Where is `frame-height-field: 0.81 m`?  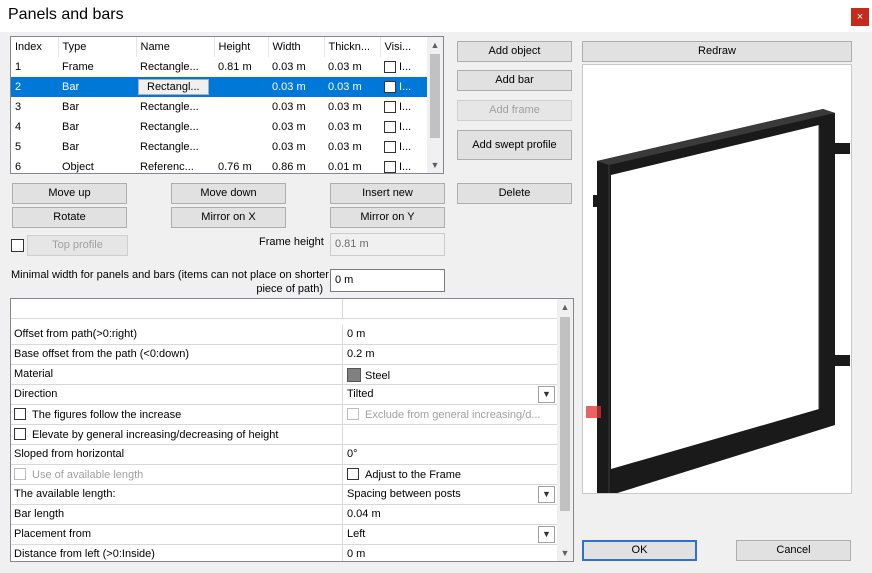
frame-height-field: 0.81 m is located at coordinates (387, 244).